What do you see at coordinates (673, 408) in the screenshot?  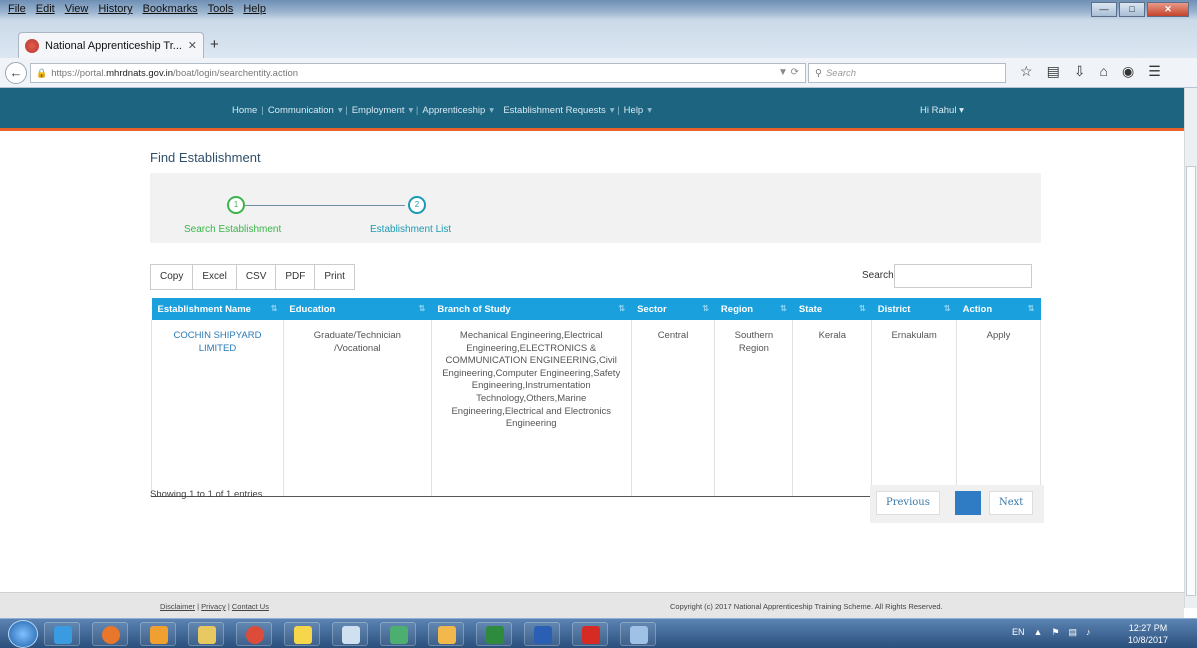 I see `sector-cell: Central` at bounding box center [673, 408].